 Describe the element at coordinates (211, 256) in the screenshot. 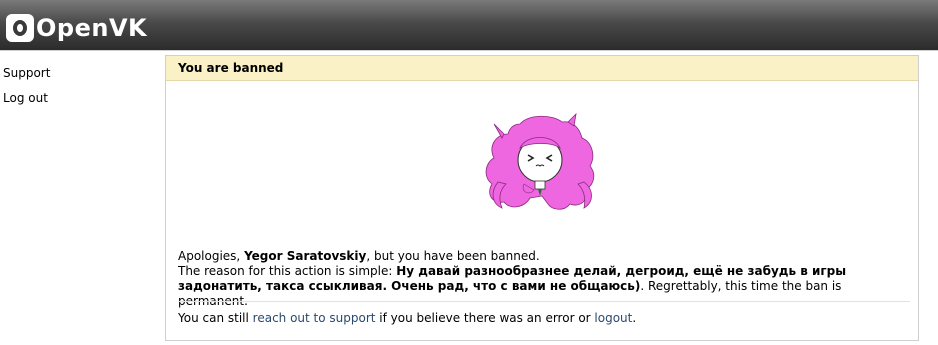

I see `apology-prefix: Apologies,` at that location.